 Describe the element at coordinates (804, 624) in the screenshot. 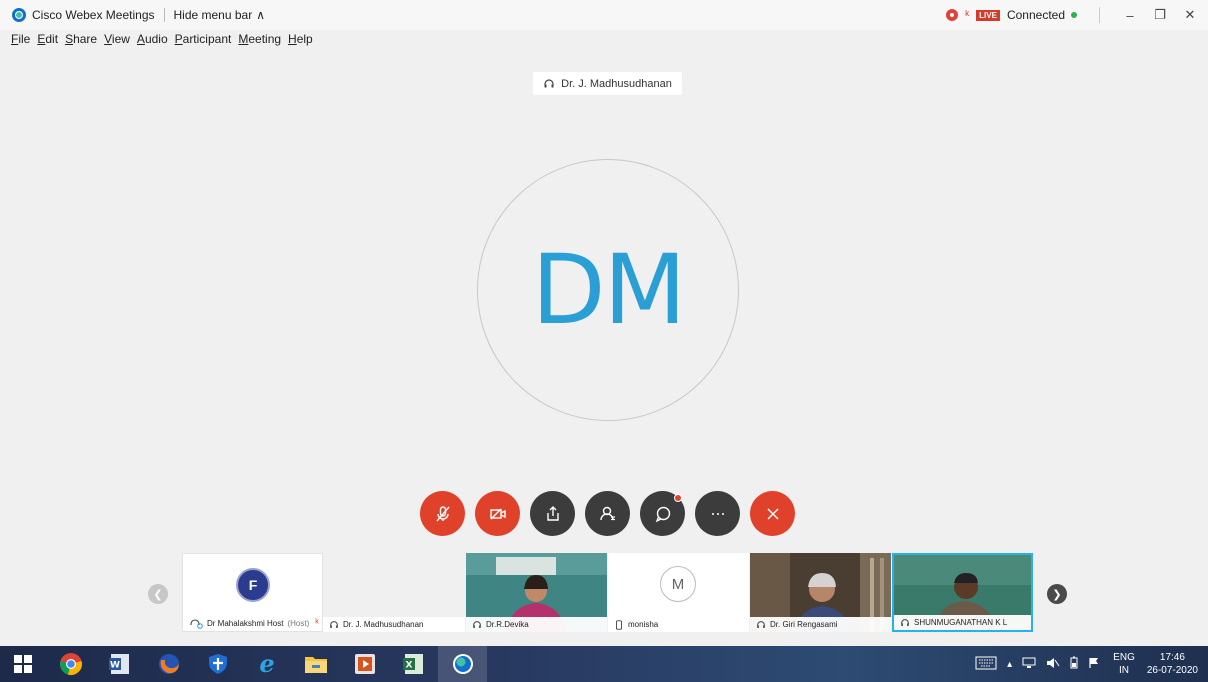

I see `participant-name: Dr. Giri Rengasami` at that location.